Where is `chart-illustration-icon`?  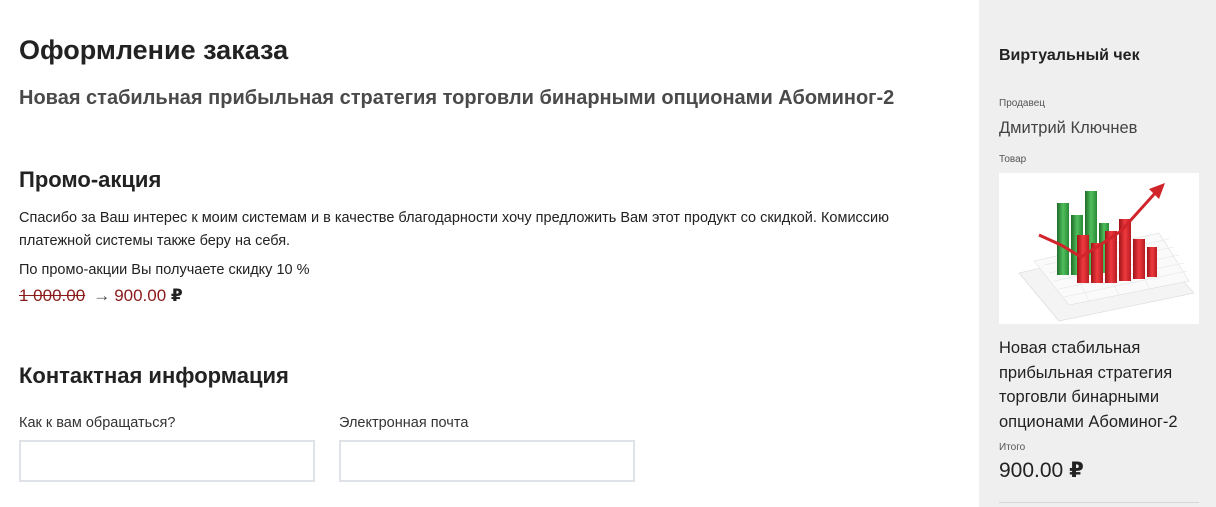 chart-illustration-icon is located at coordinates (1099, 248).